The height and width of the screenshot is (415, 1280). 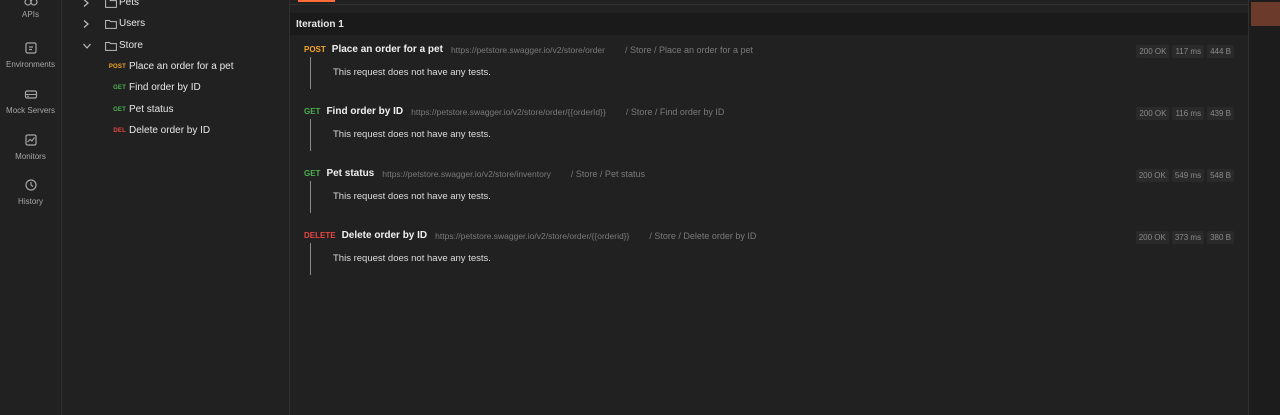 What do you see at coordinates (364, 111) in the screenshot?
I see `result-request-name: Find order by ID` at bounding box center [364, 111].